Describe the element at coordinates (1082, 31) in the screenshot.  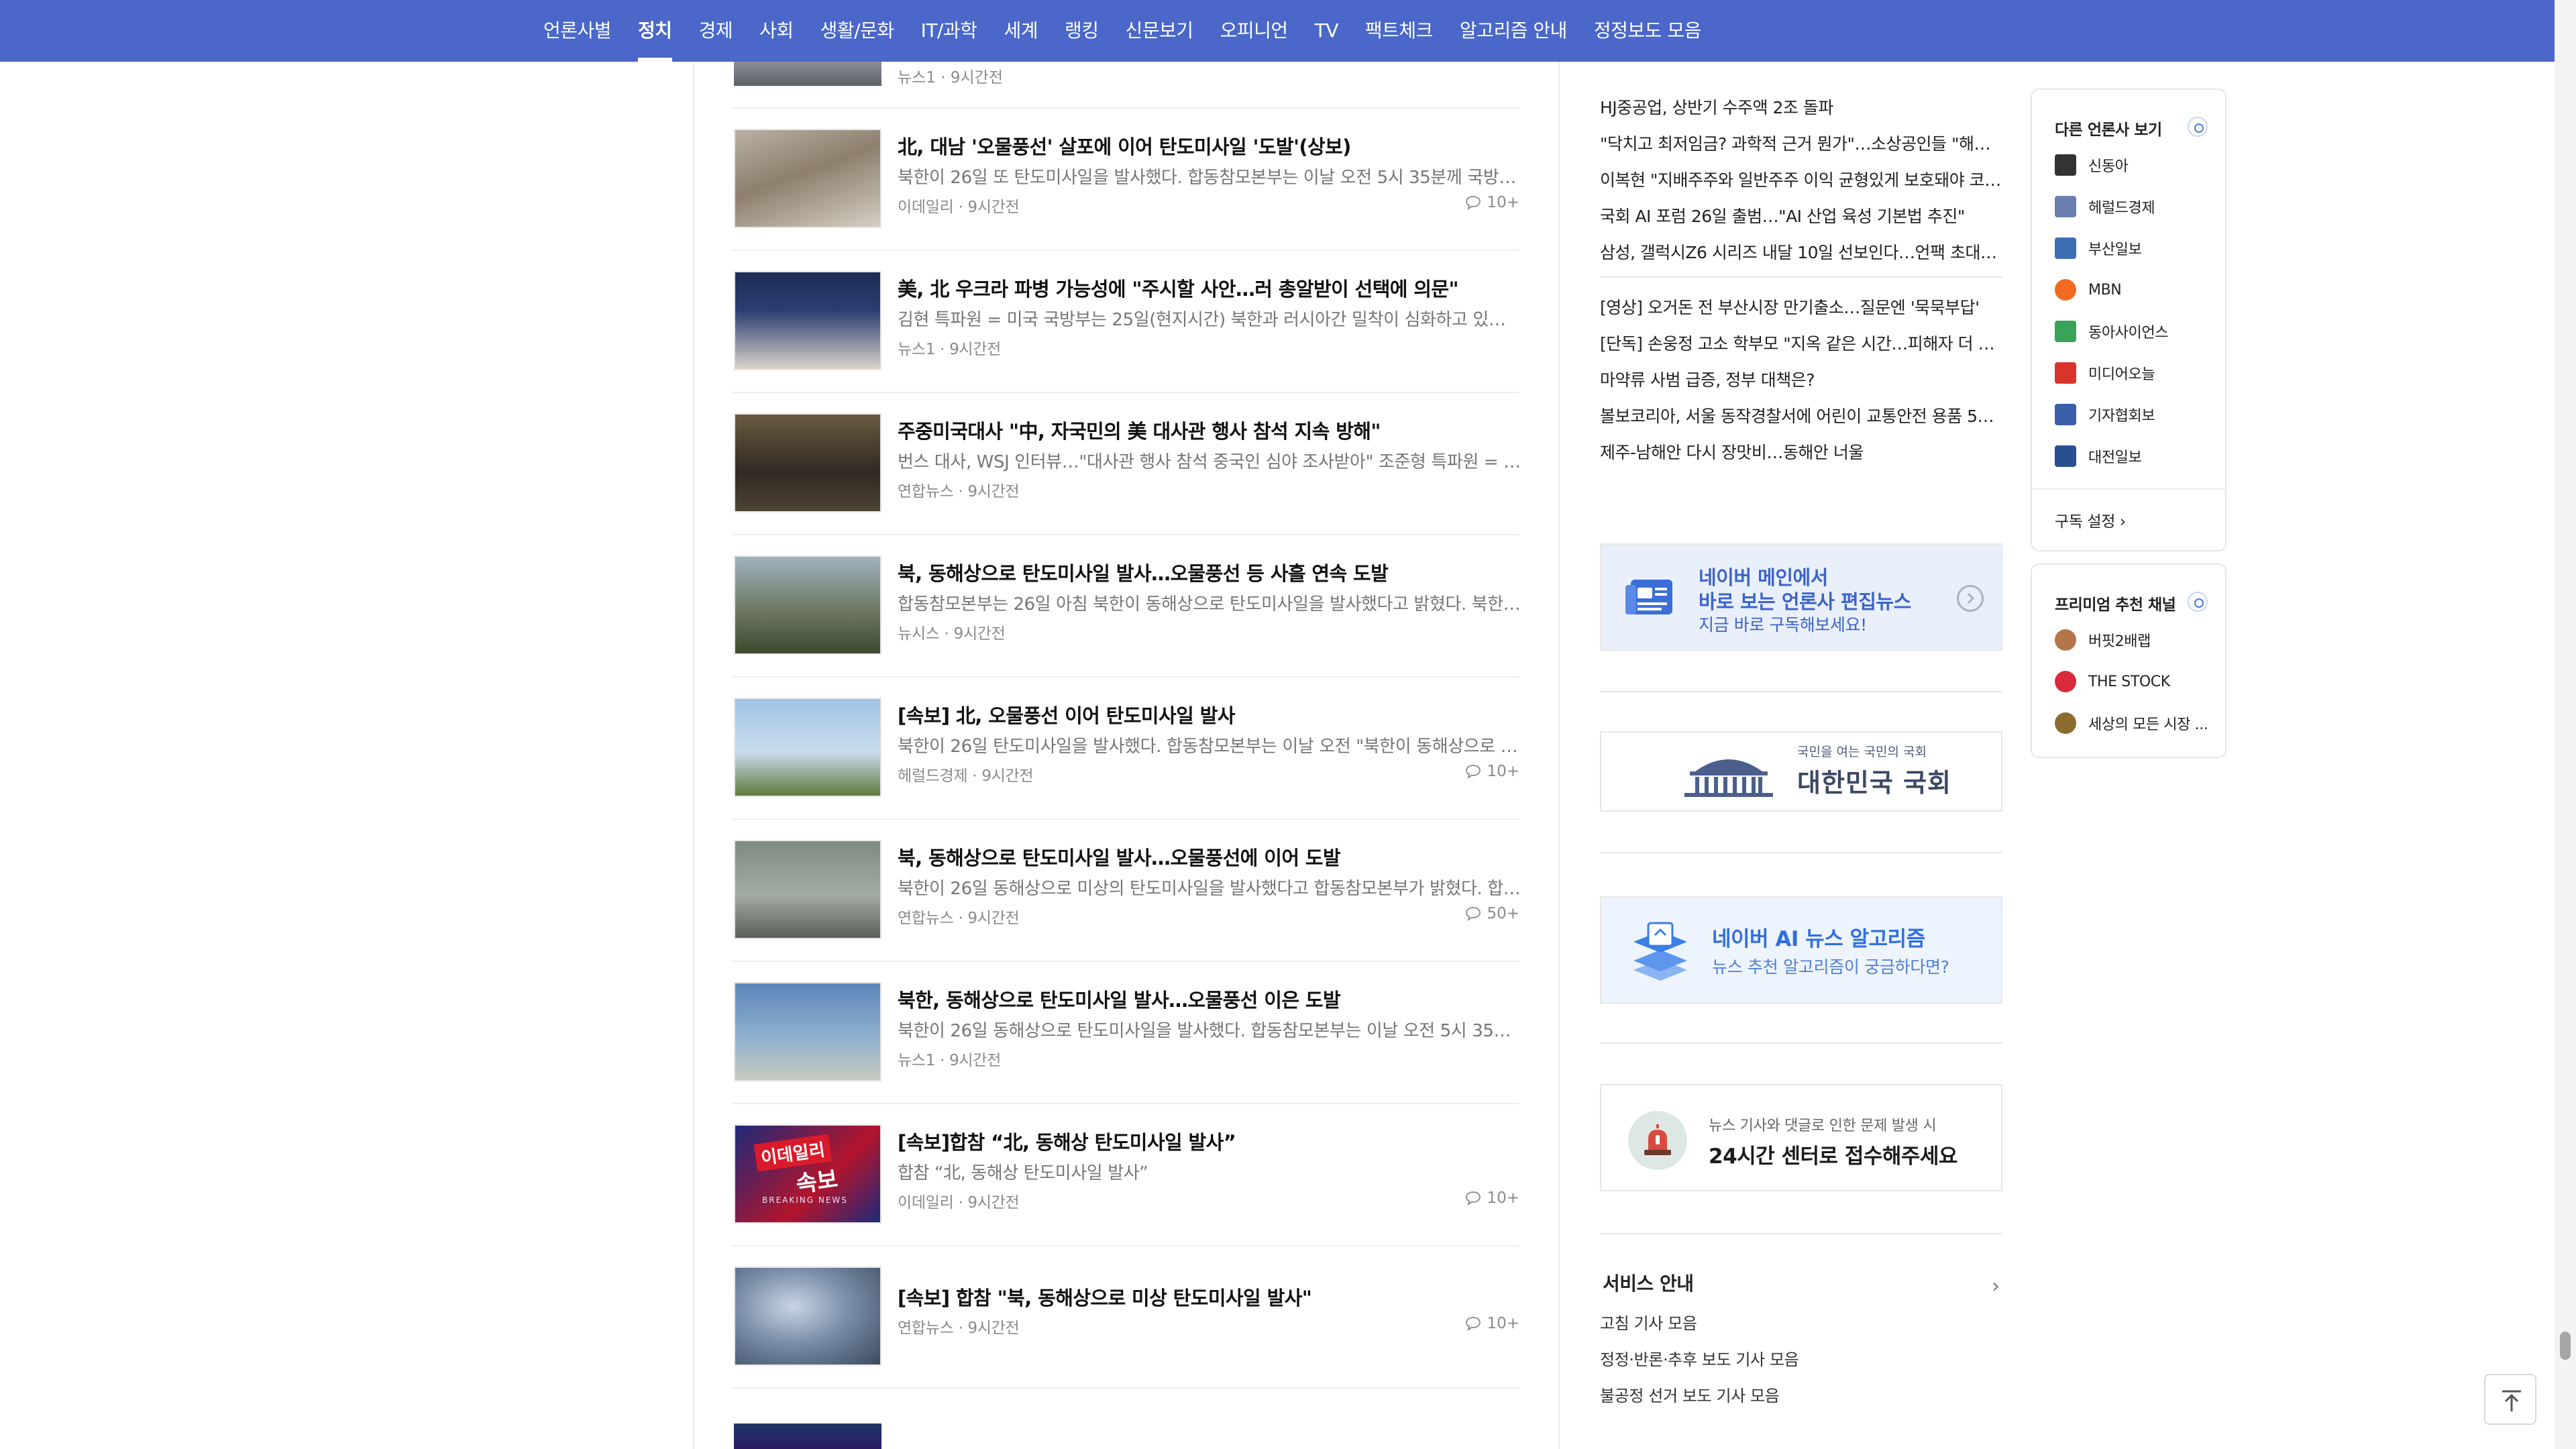
I see `nav-tab-7: 랭킹` at that location.